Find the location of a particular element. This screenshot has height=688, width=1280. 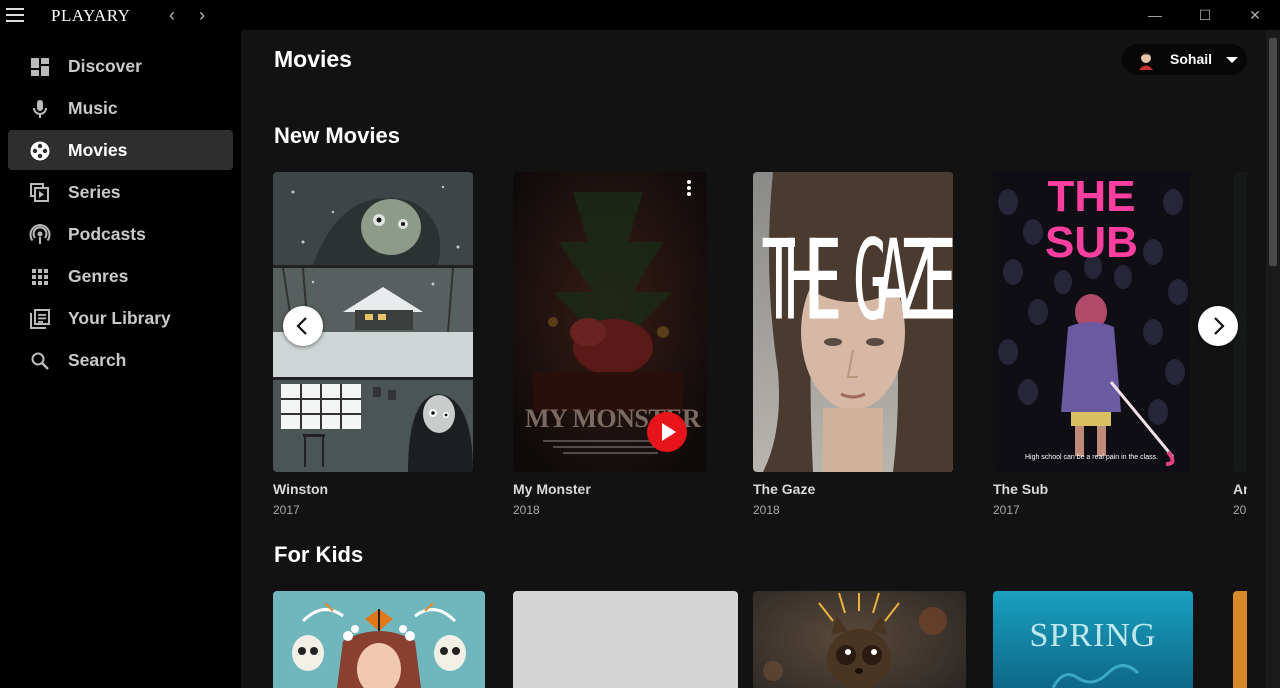

sidebar-item-label: Your Library is located at coordinates (119, 318).